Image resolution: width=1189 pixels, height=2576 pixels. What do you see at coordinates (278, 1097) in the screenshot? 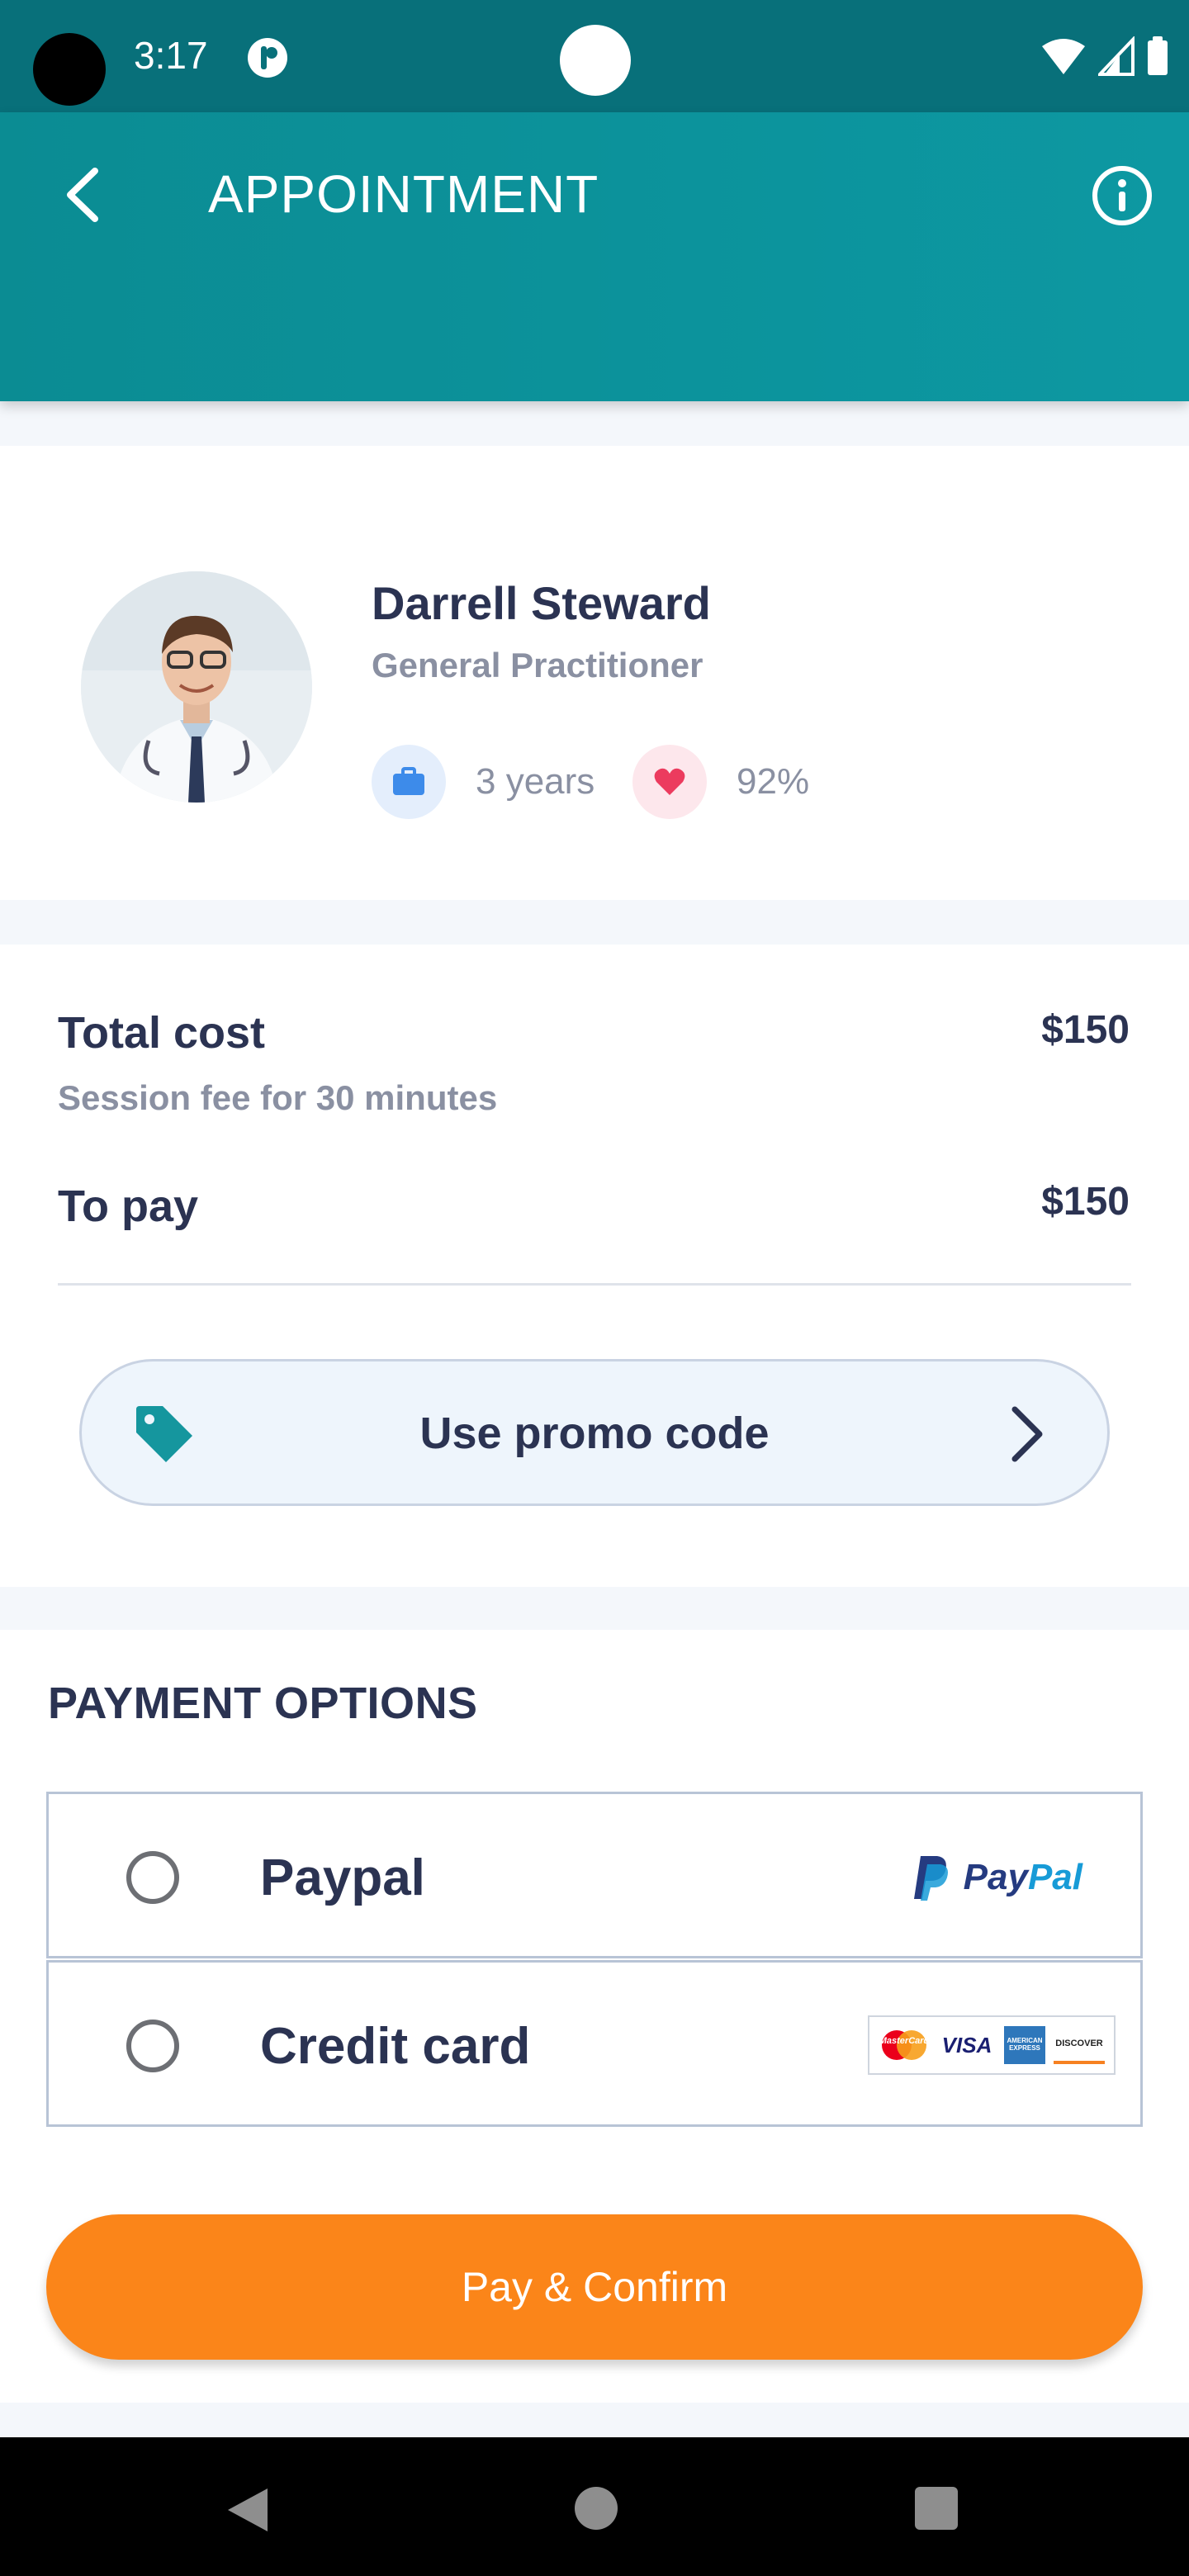
I see `session-fee-note: Session fee for 30 minutes` at bounding box center [278, 1097].